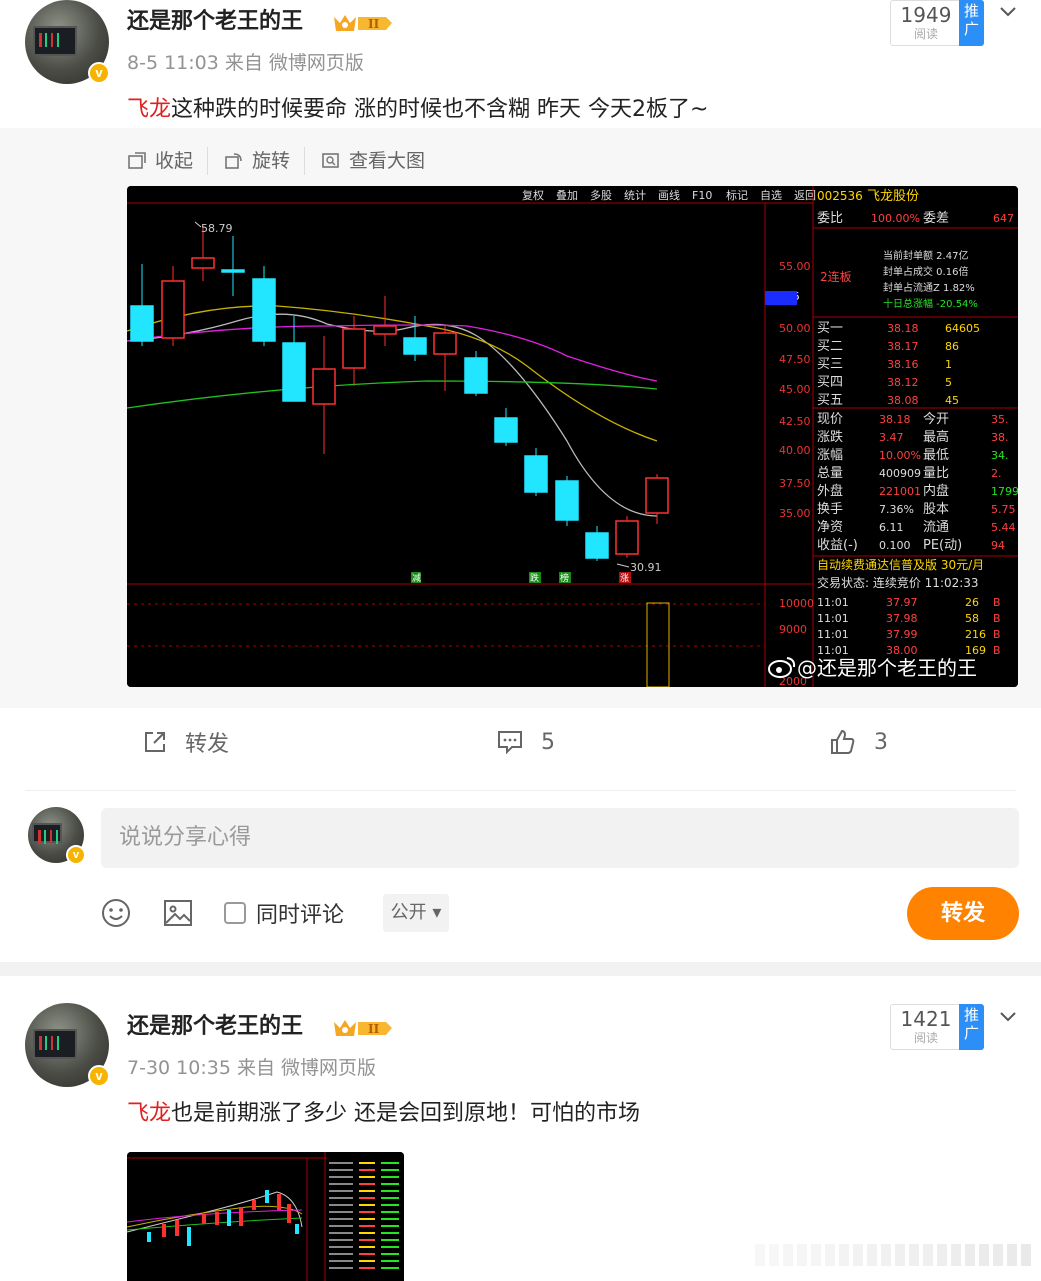  Describe the element at coordinates (173, 63) in the screenshot. I see `post-date: 8-5 11:03` at that location.